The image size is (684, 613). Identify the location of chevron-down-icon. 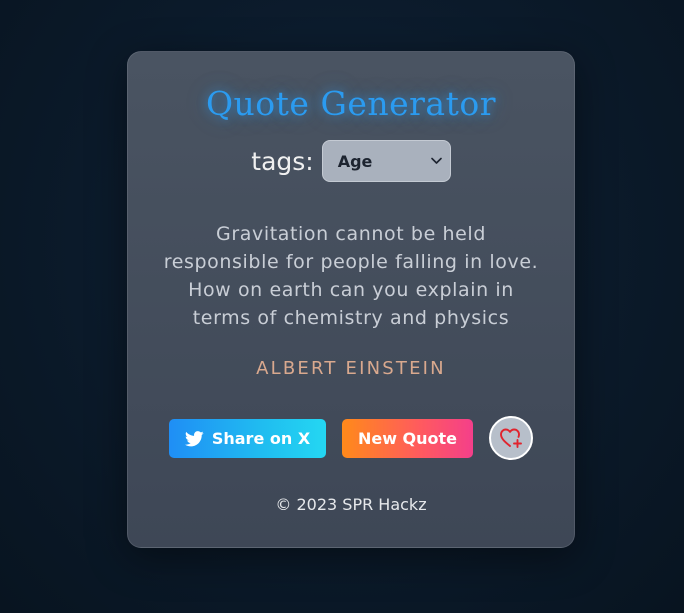
(436, 160).